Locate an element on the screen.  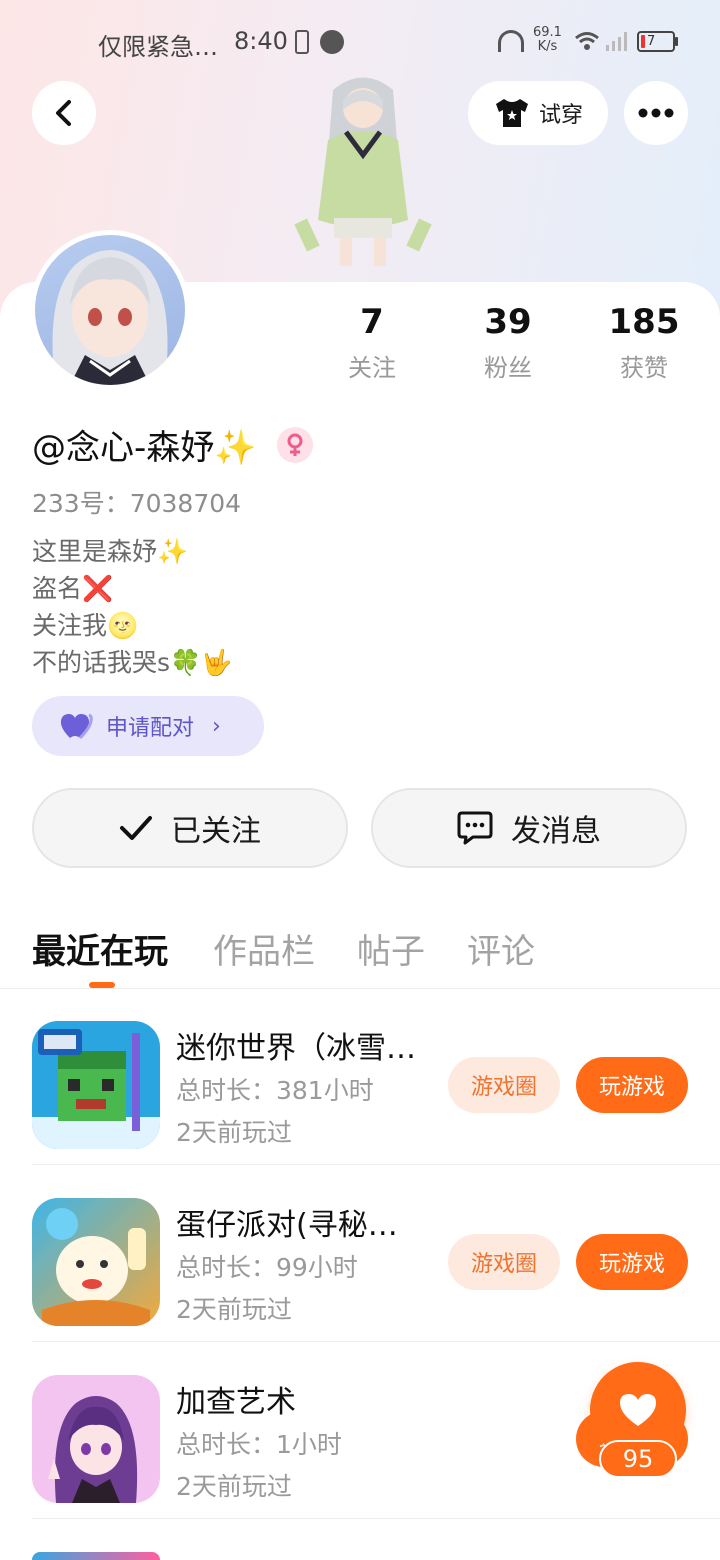
tab-posts: 帖子 is located at coordinates (391, 948).